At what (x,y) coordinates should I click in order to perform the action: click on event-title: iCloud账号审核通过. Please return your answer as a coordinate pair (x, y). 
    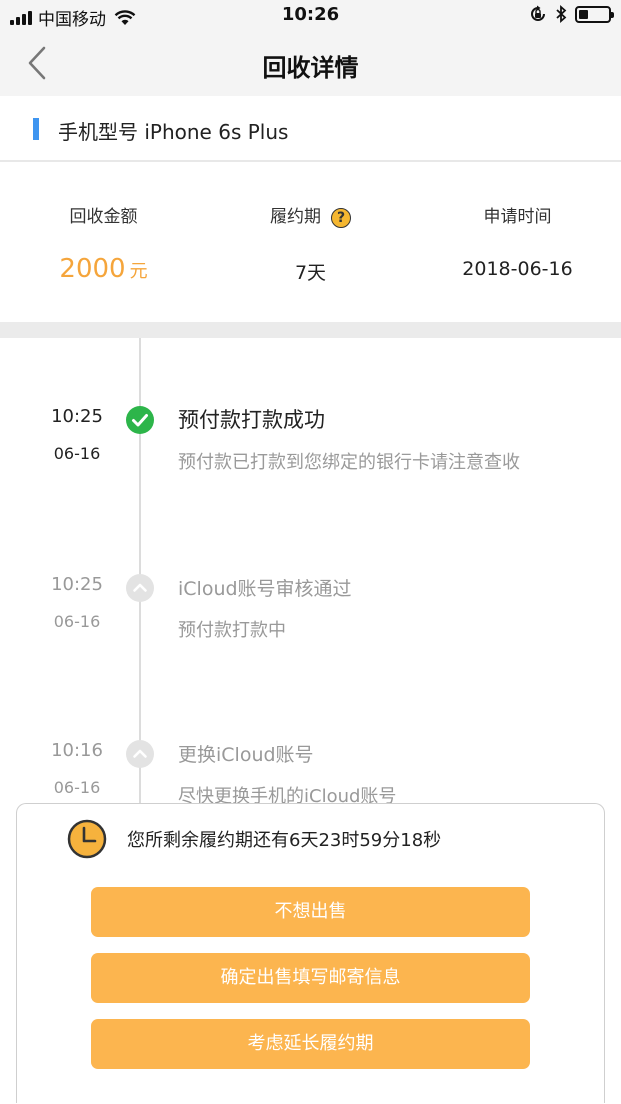
    Looking at the image, I should click on (265, 589).